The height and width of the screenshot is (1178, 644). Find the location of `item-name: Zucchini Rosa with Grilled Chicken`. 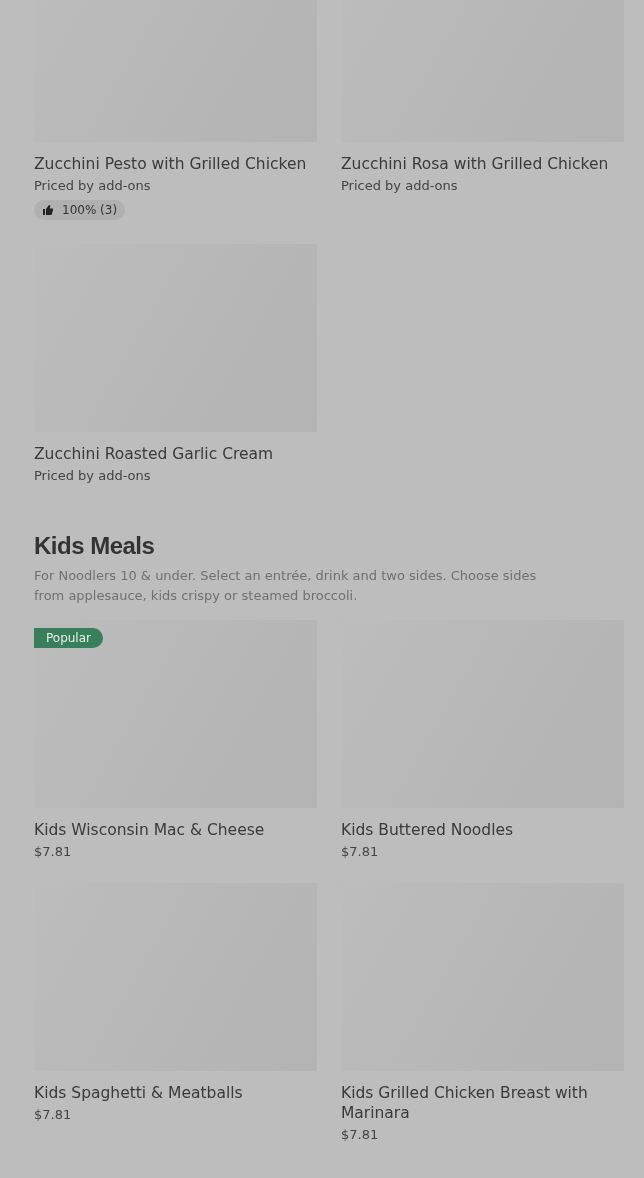

item-name: Zucchini Rosa with Grilled Chicken is located at coordinates (482, 164).